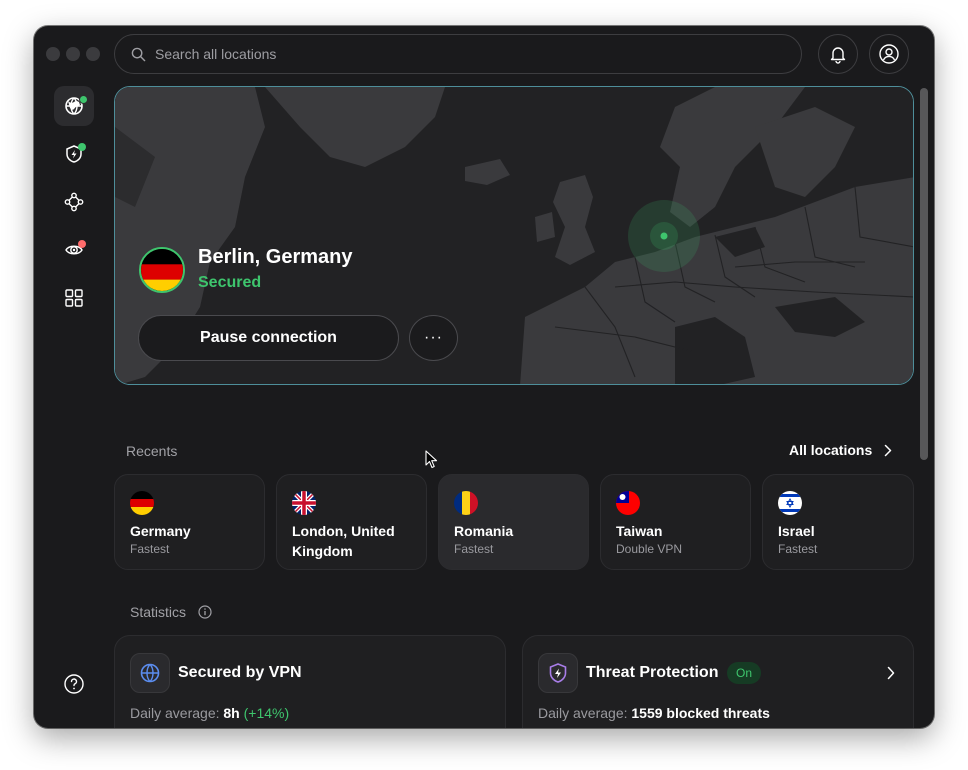 The width and height of the screenshot is (968, 770). Describe the element at coordinates (628, 503) in the screenshot. I see `taiwan-flag-icon` at that location.